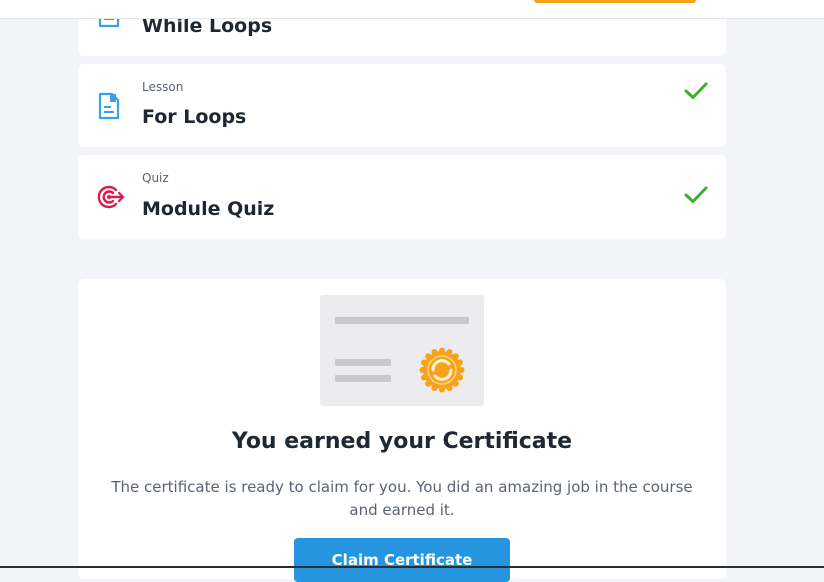 This screenshot has height=582, width=824. What do you see at coordinates (402, 105) in the screenshot?
I see `module-item-for-loops: Lesson For Loops` at bounding box center [402, 105].